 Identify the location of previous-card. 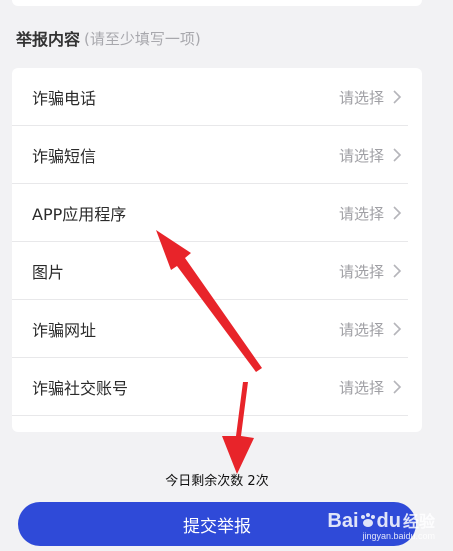
(217, 3).